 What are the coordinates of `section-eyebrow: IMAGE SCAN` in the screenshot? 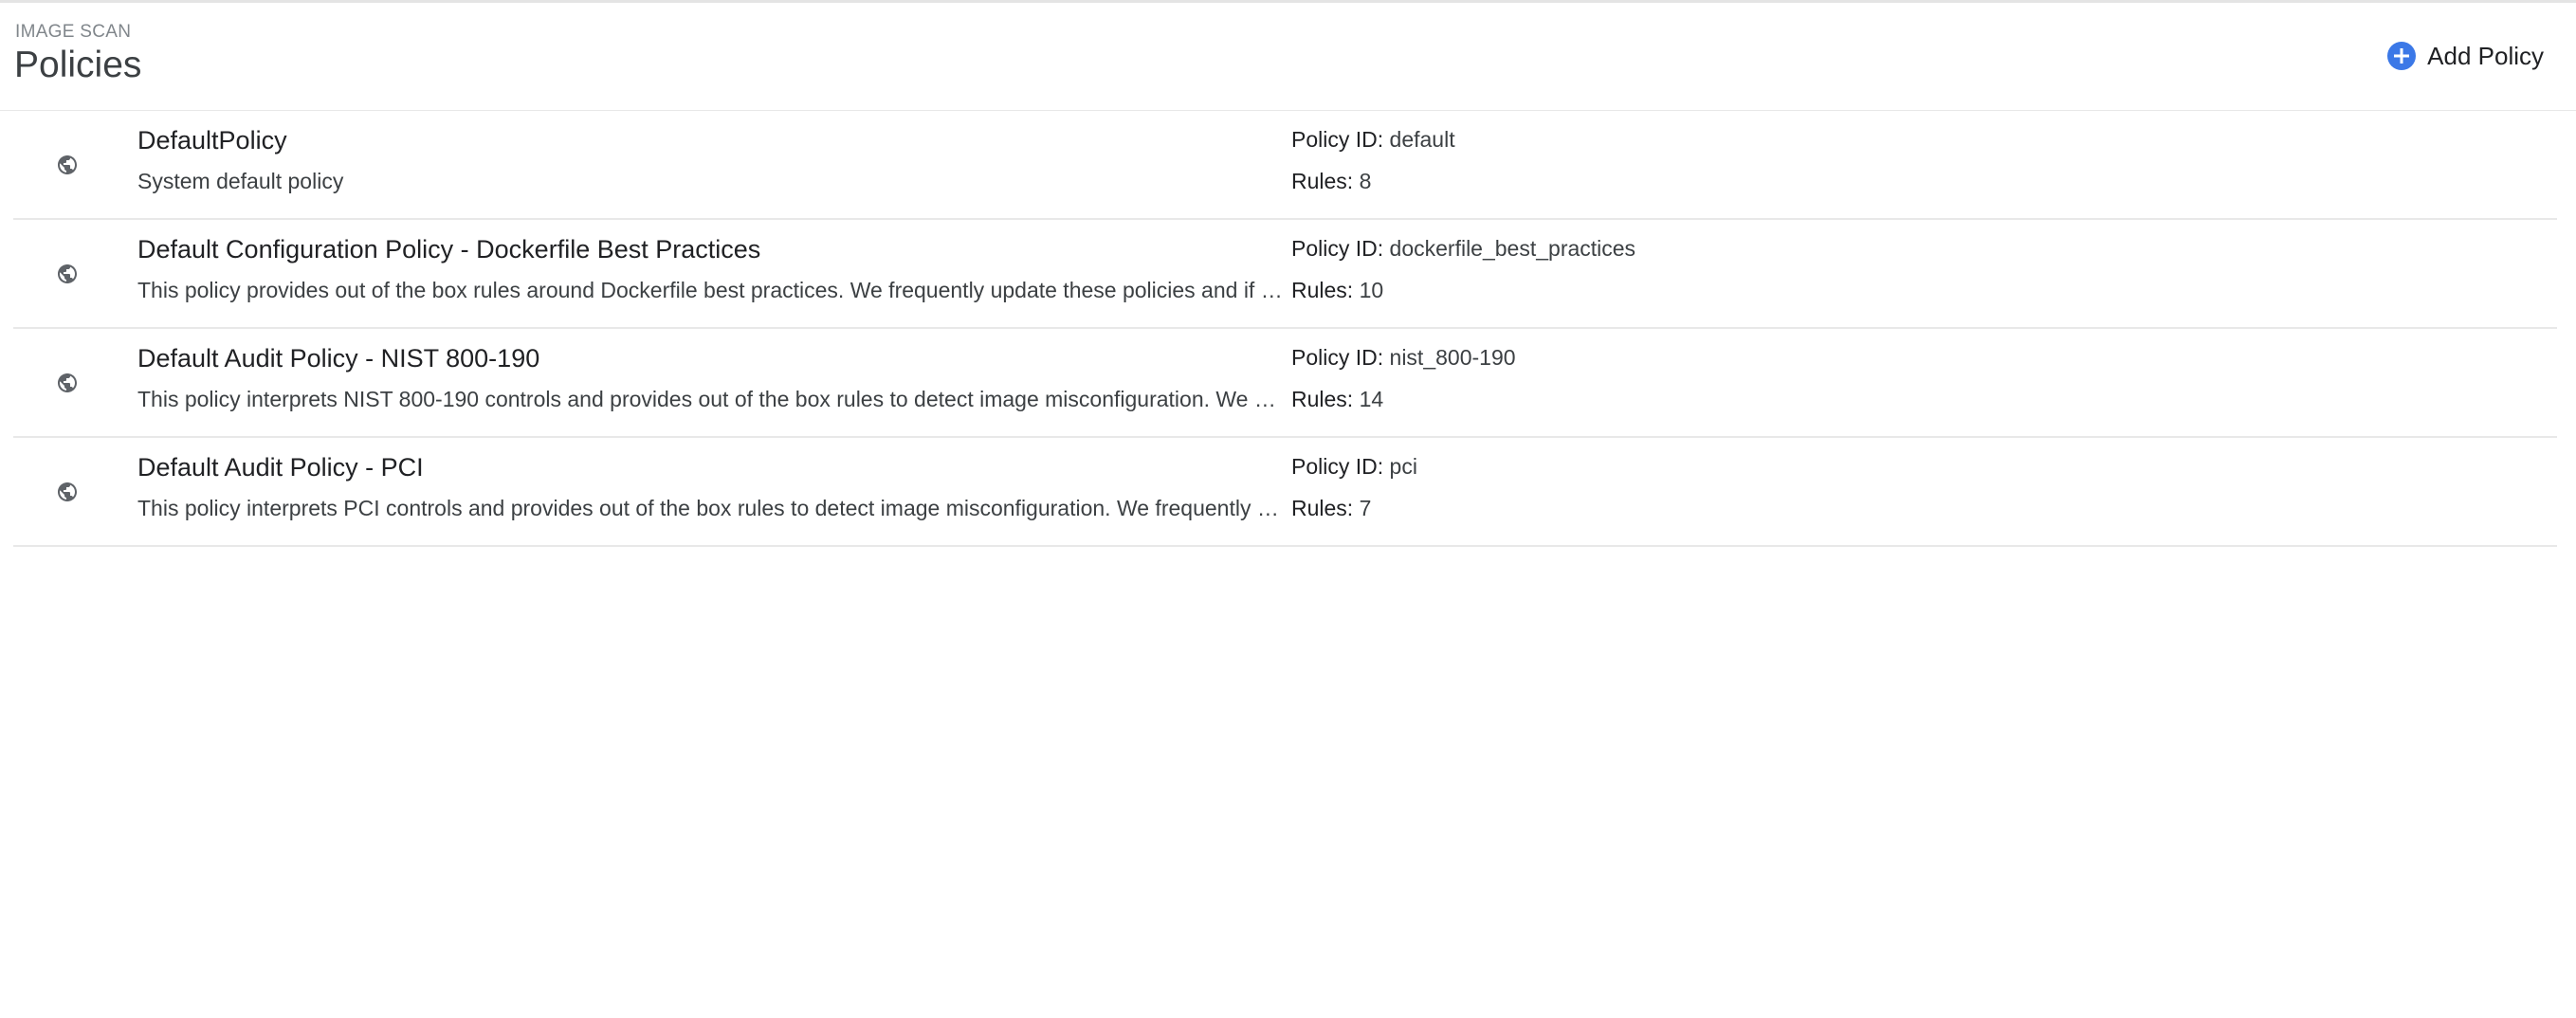 It's located at (73, 32).